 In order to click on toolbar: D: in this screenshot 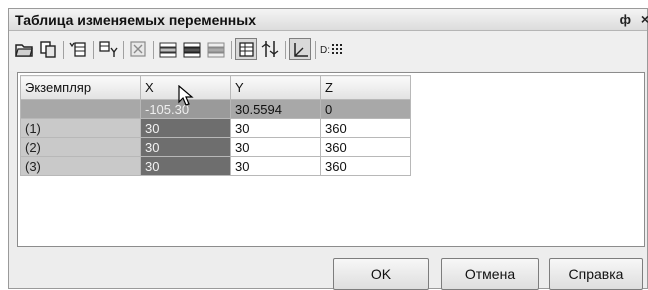, I will do `click(328, 51)`.